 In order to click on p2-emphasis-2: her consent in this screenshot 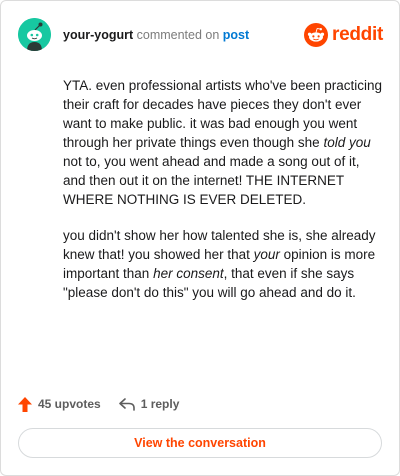, I will do `click(188, 273)`.